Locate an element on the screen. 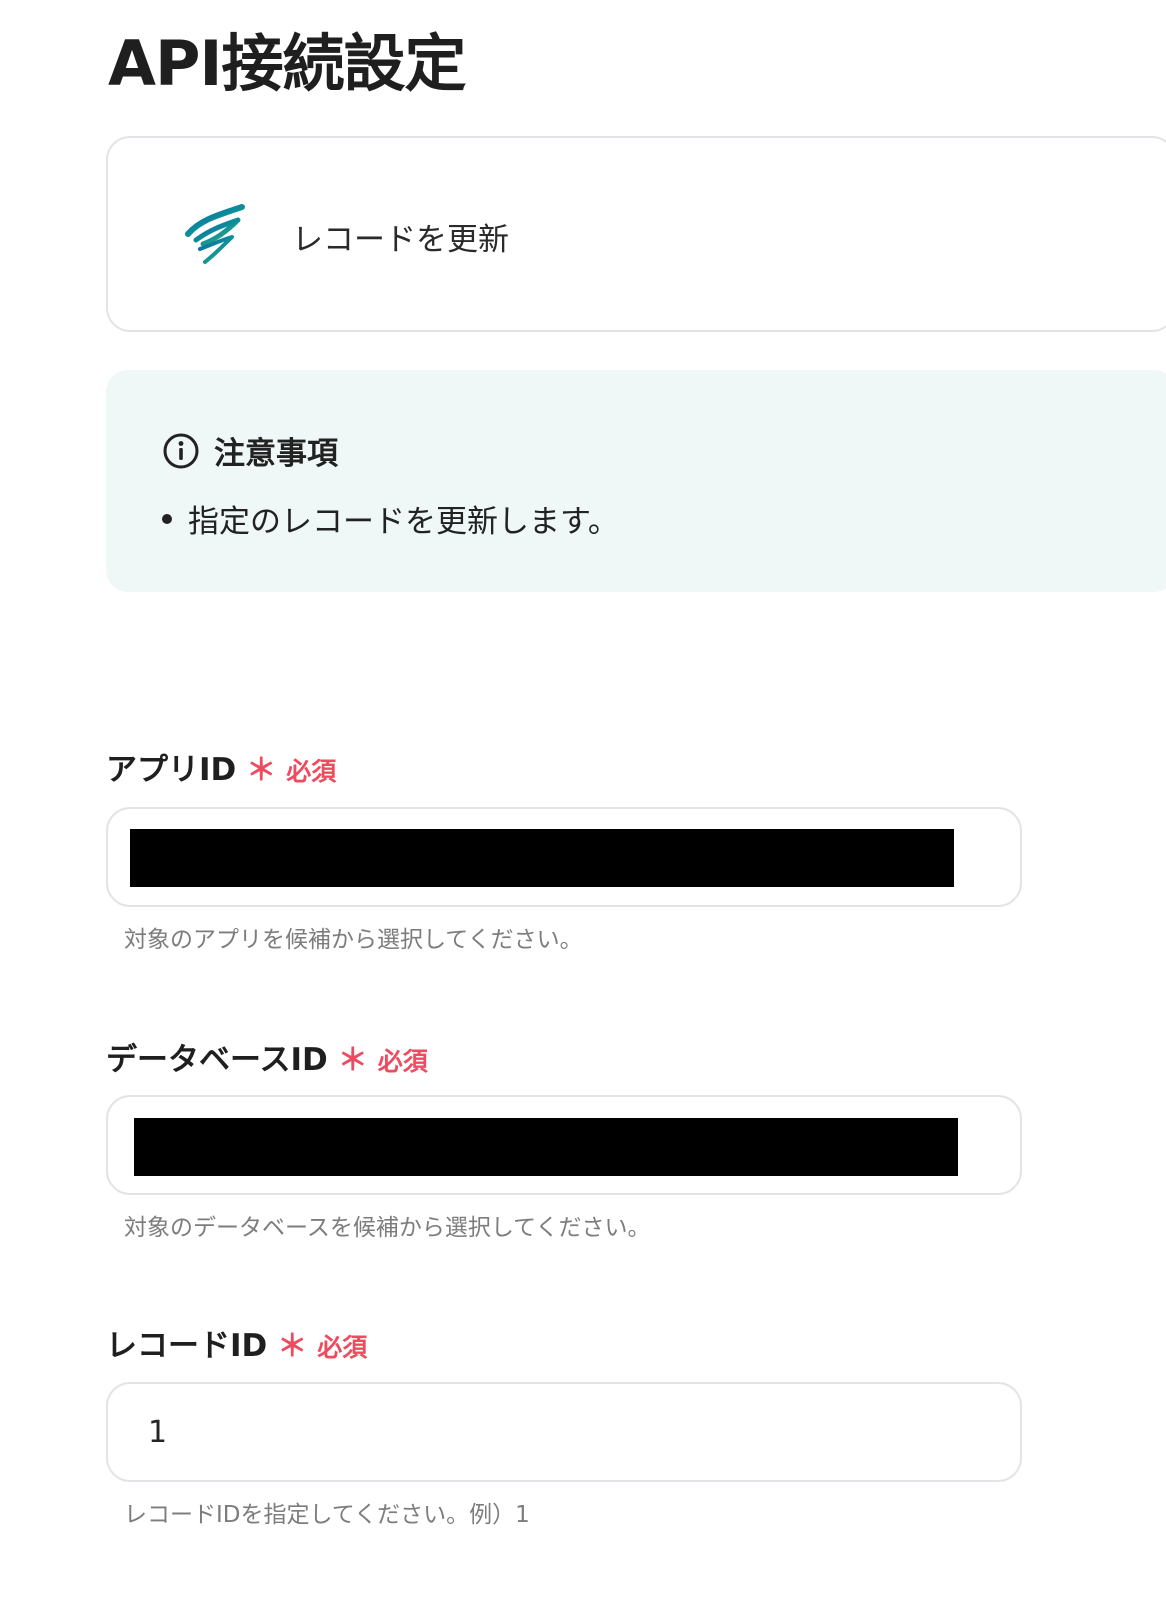 Image resolution: width=1166 pixels, height=1600 pixels. app-wave-logo-icon is located at coordinates (215, 234).